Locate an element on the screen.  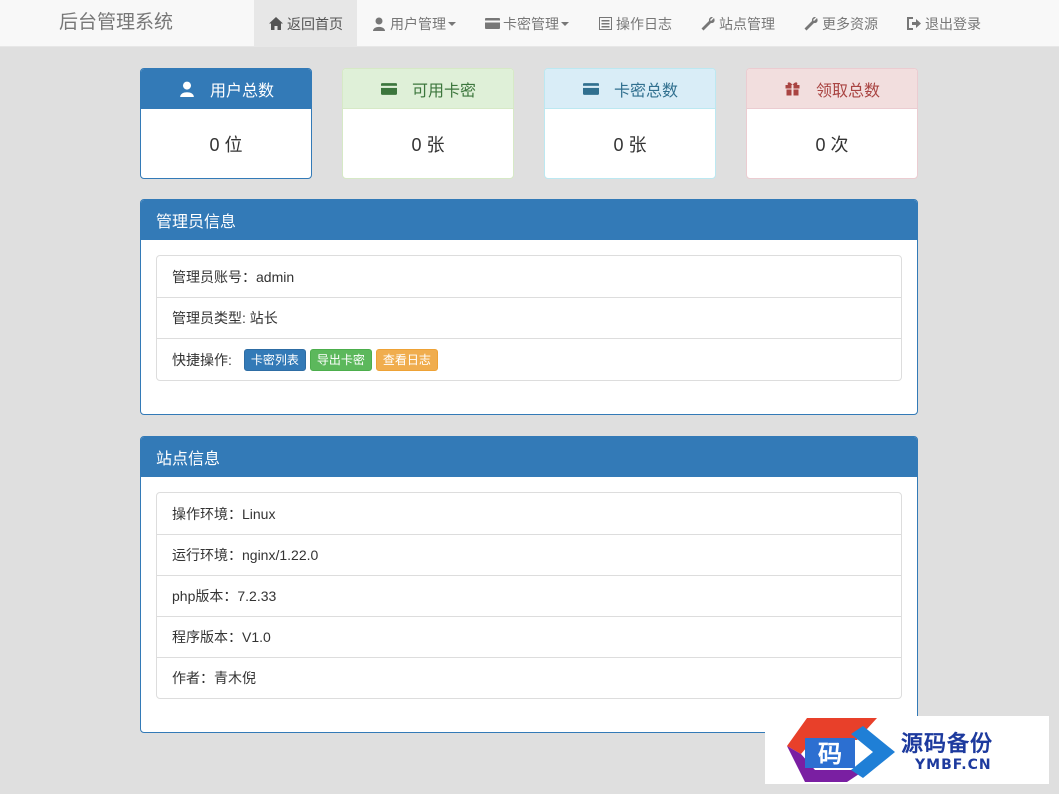
site-info-row: 操作环境：Linux is located at coordinates (529, 513).